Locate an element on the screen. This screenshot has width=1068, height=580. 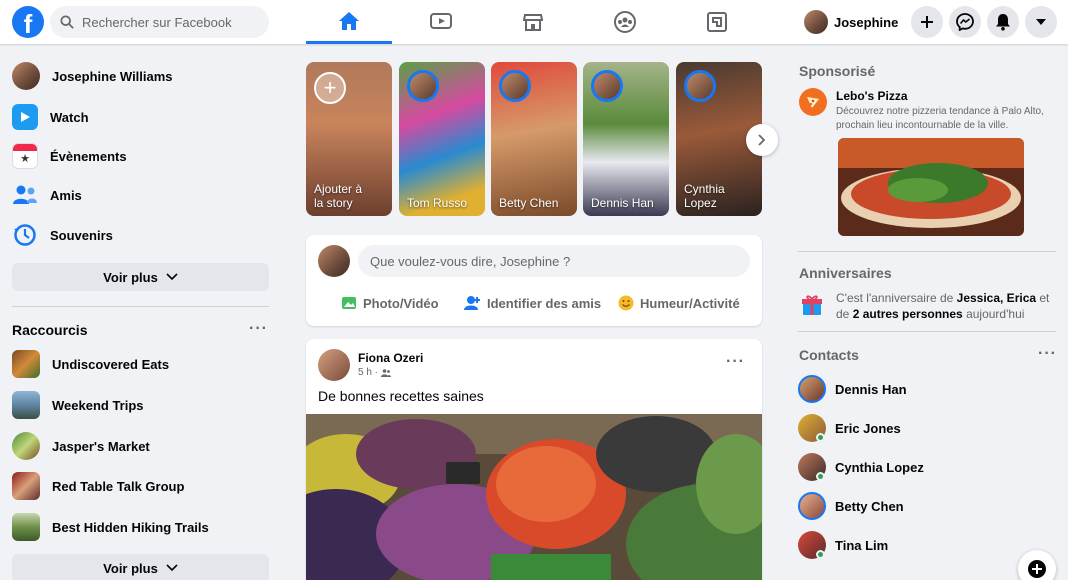
sidebar-item-profile: Josephine Williams is located at coordinates (141, 76).